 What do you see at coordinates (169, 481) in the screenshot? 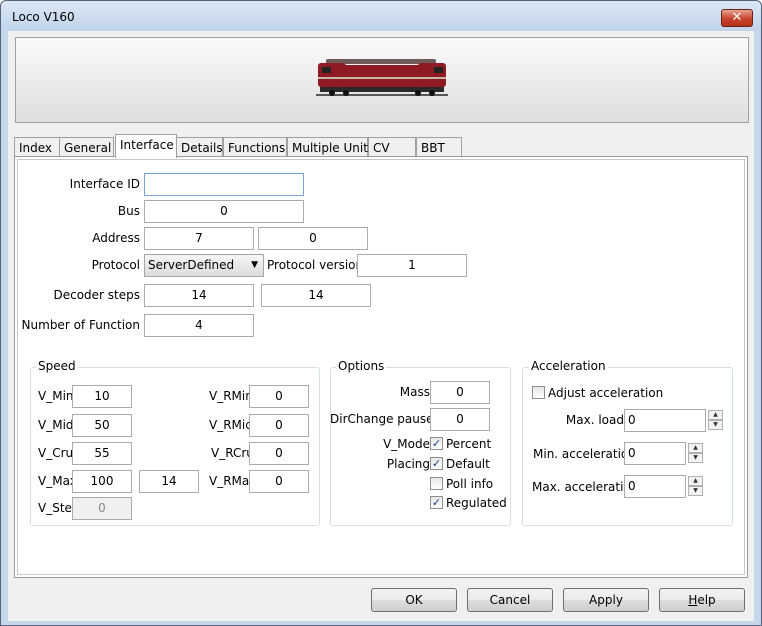
I see `v-max-step-input: 14` at bounding box center [169, 481].